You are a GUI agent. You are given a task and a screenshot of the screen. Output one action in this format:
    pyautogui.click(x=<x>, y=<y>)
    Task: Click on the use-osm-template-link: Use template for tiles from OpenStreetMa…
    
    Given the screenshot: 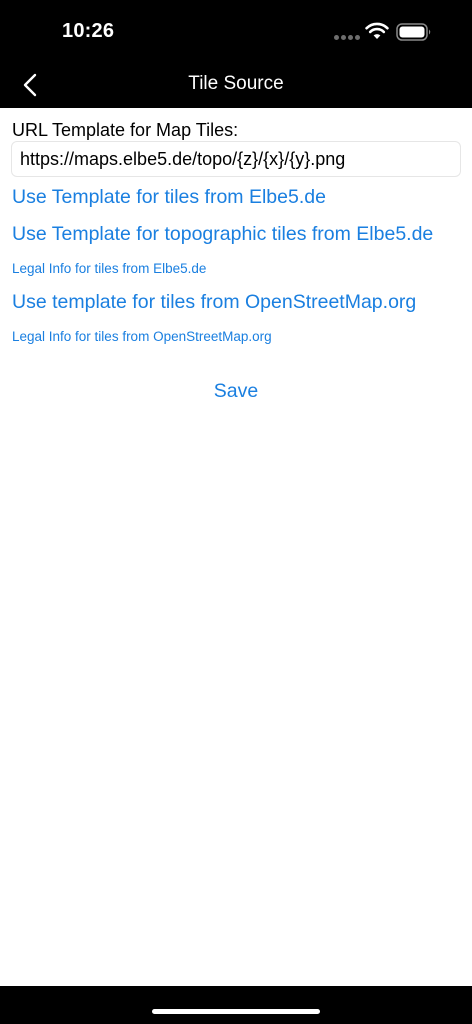 What is the action you would take?
    pyautogui.click(x=214, y=302)
    